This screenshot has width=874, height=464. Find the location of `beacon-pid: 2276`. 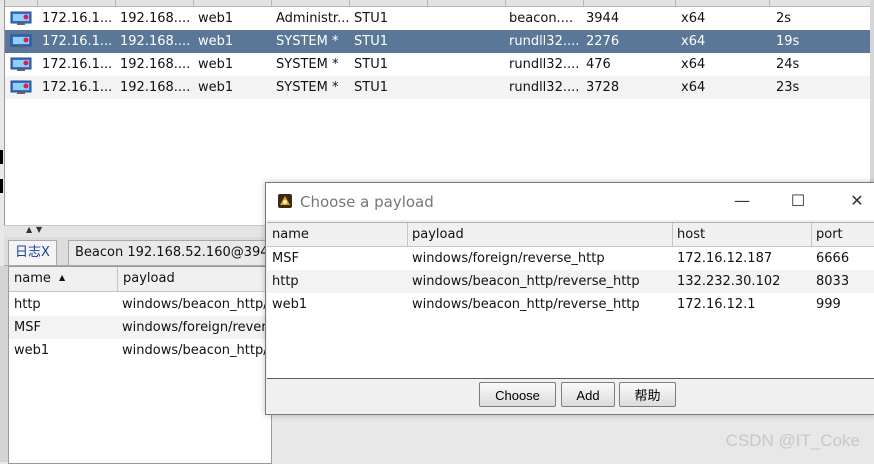

beacon-pid: 2276 is located at coordinates (603, 41).